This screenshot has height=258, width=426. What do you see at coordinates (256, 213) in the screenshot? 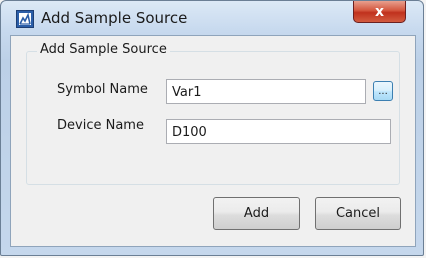
I see `add-button: Add` at bounding box center [256, 213].